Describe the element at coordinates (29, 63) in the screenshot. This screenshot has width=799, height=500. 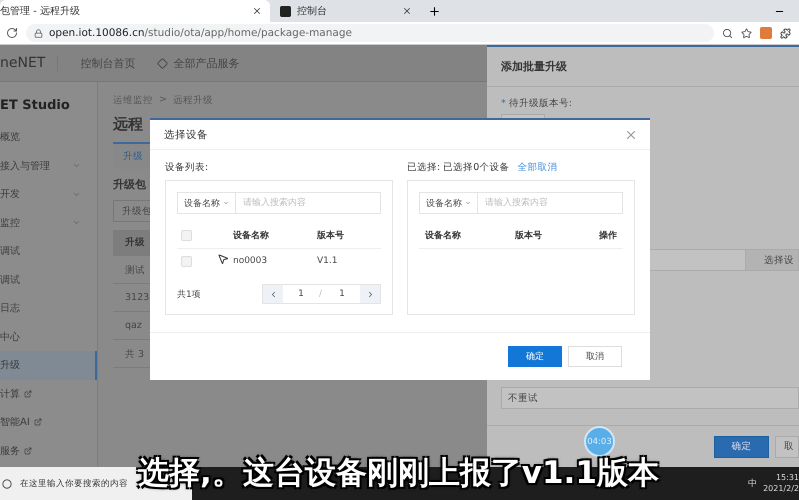
I see `logo-text: neNET` at that location.